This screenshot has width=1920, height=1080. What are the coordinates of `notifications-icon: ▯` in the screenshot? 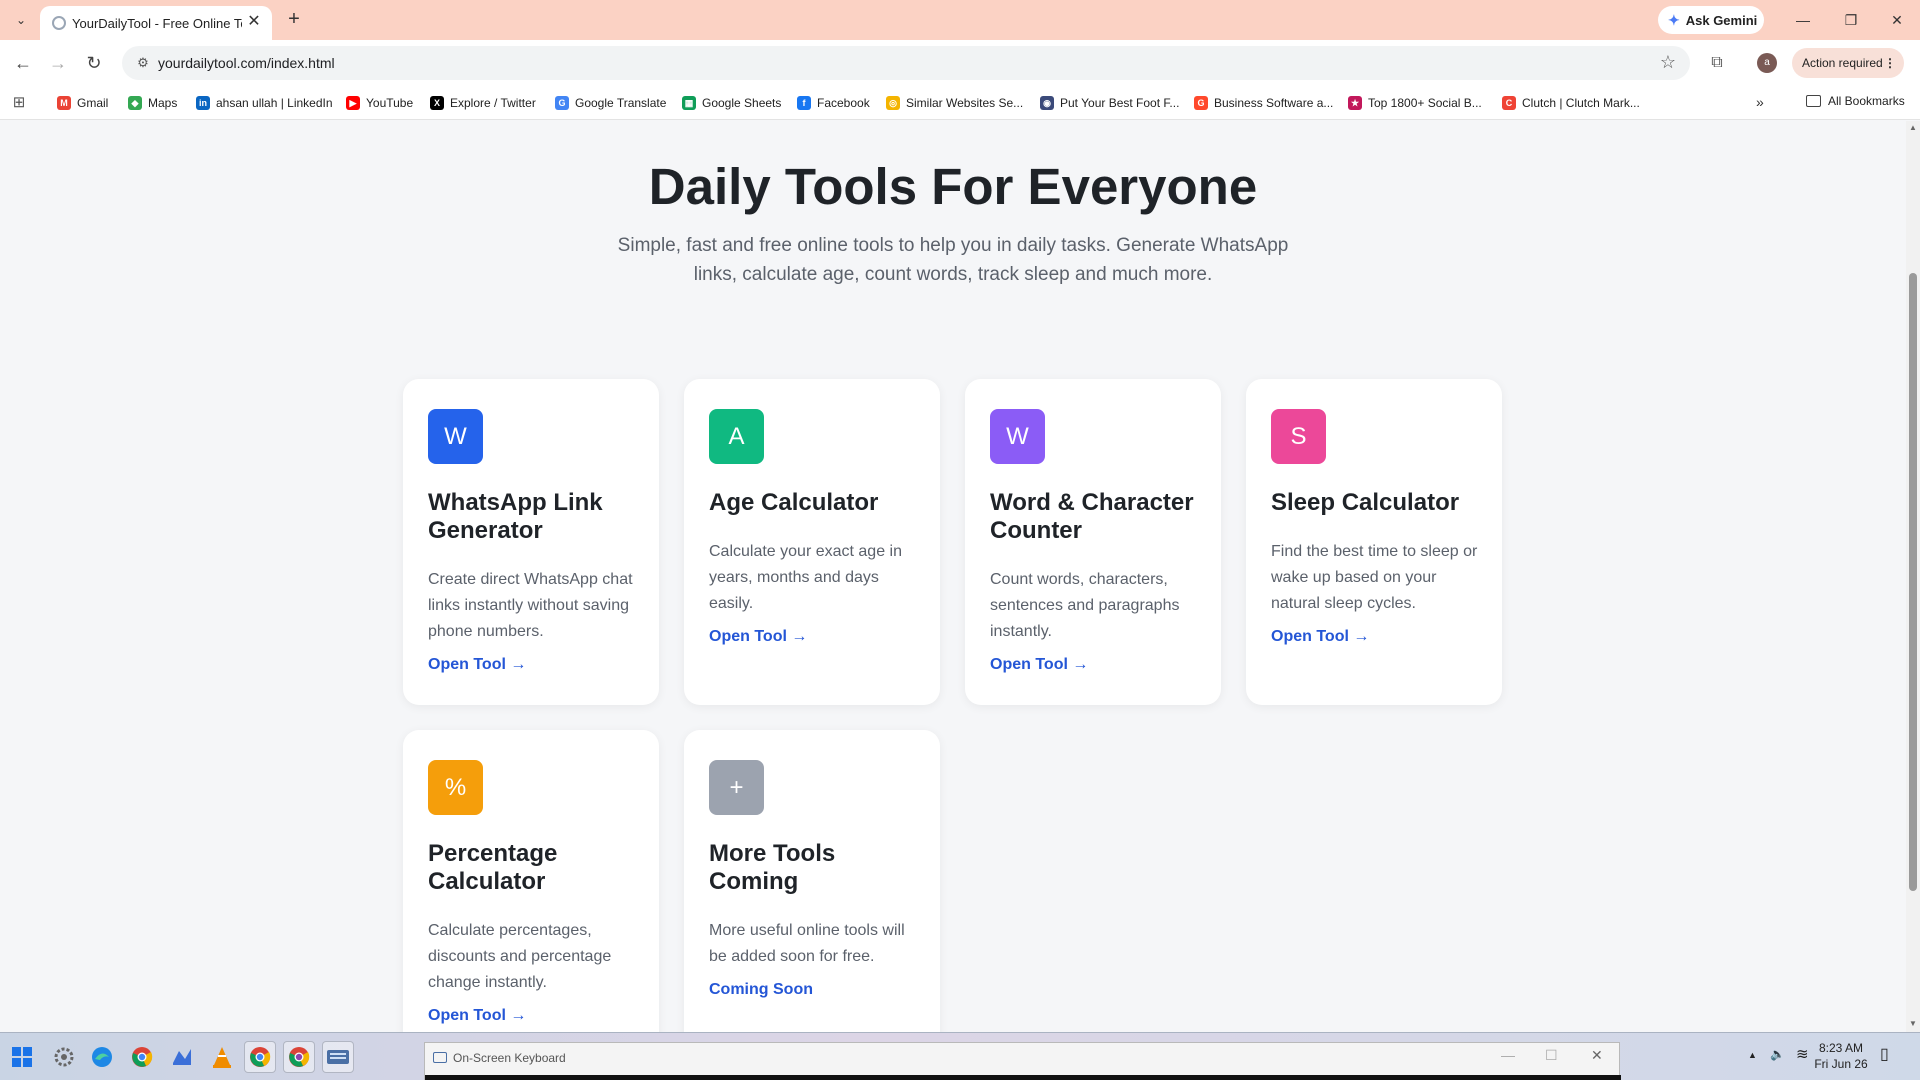 It's located at (1884, 1054).